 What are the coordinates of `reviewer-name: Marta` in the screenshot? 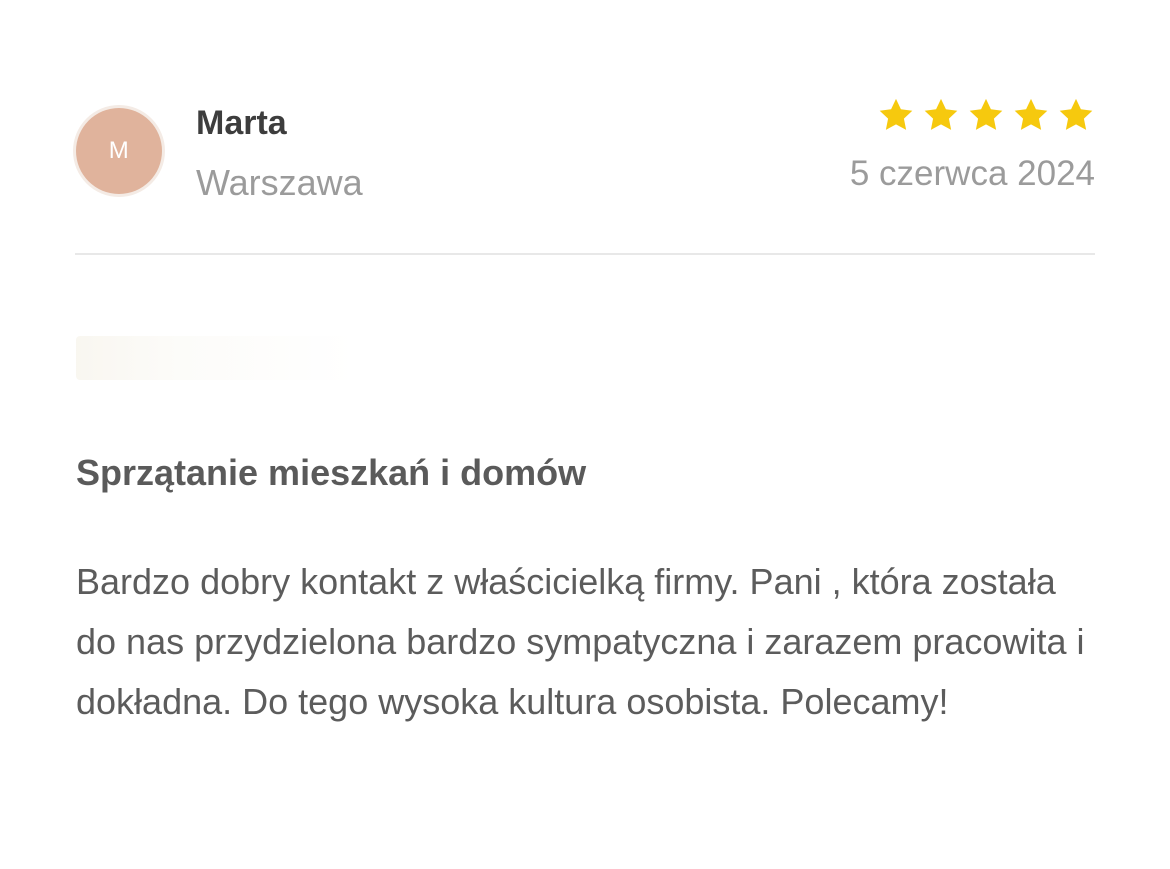 It's located at (241, 123).